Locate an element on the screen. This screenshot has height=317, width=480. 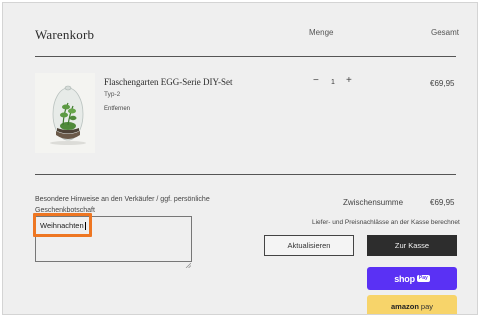
amazon-pay-logo-suffix: pay is located at coordinates (427, 306).